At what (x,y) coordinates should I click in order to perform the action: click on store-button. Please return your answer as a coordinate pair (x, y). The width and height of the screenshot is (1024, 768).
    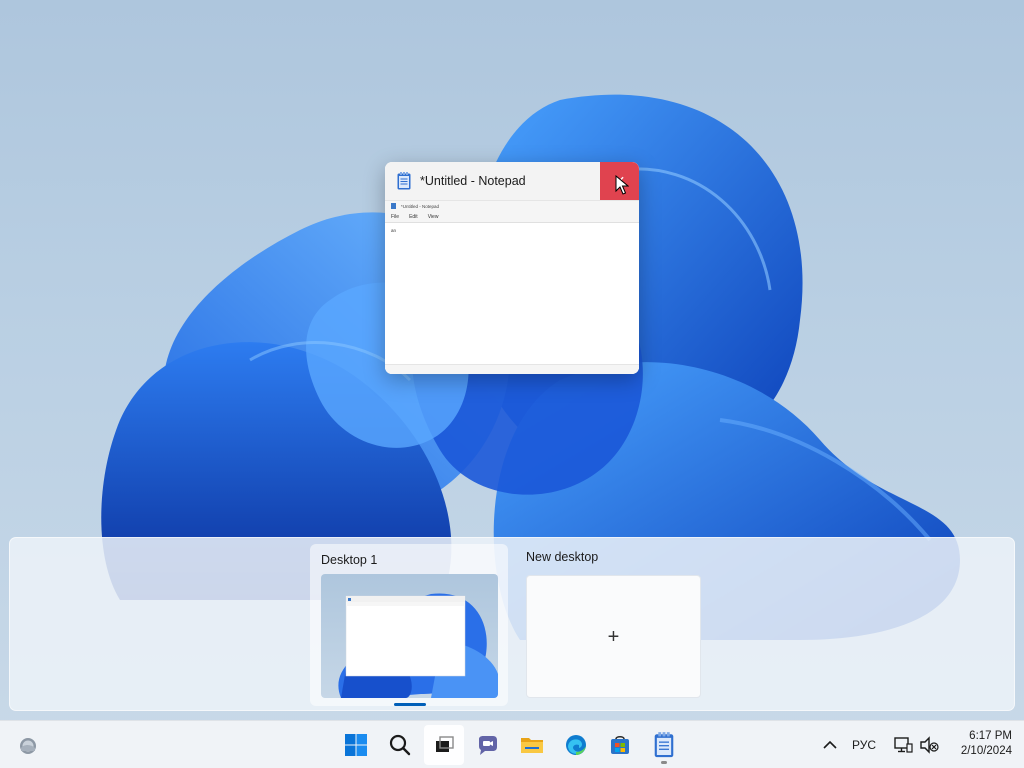
    Looking at the image, I should click on (620, 745).